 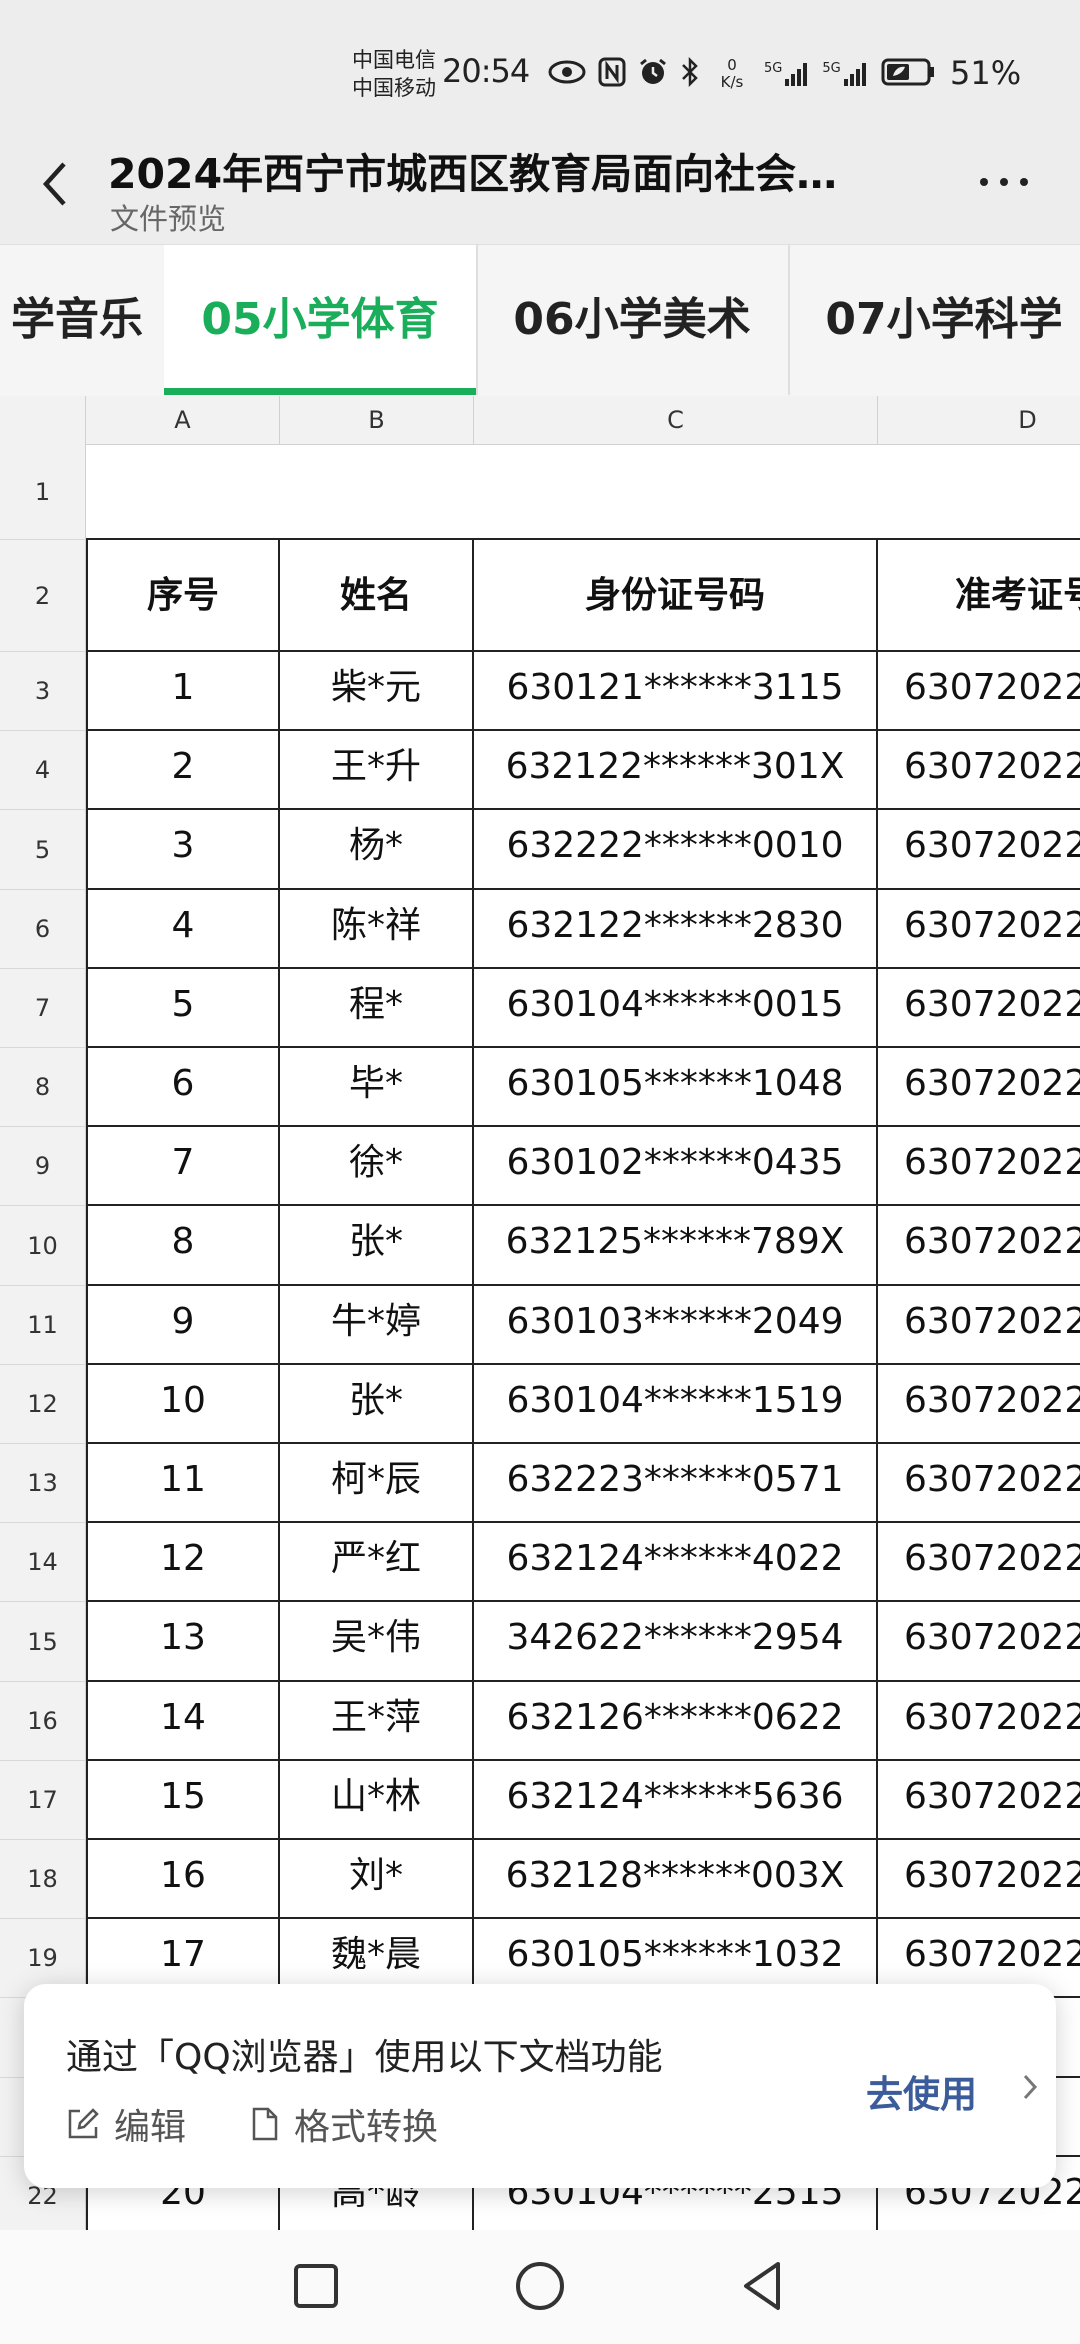 What do you see at coordinates (43, 1325) in the screenshot?
I see `row-number: 11` at bounding box center [43, 1325].